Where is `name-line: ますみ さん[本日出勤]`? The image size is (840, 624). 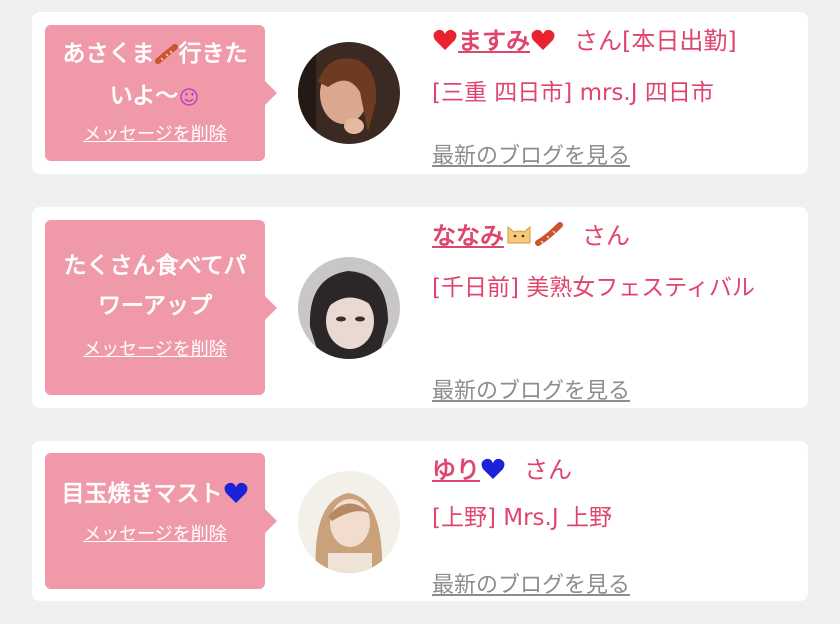 name-line: ますみ さん[本日出勤] is located at coordinates (612, 42).